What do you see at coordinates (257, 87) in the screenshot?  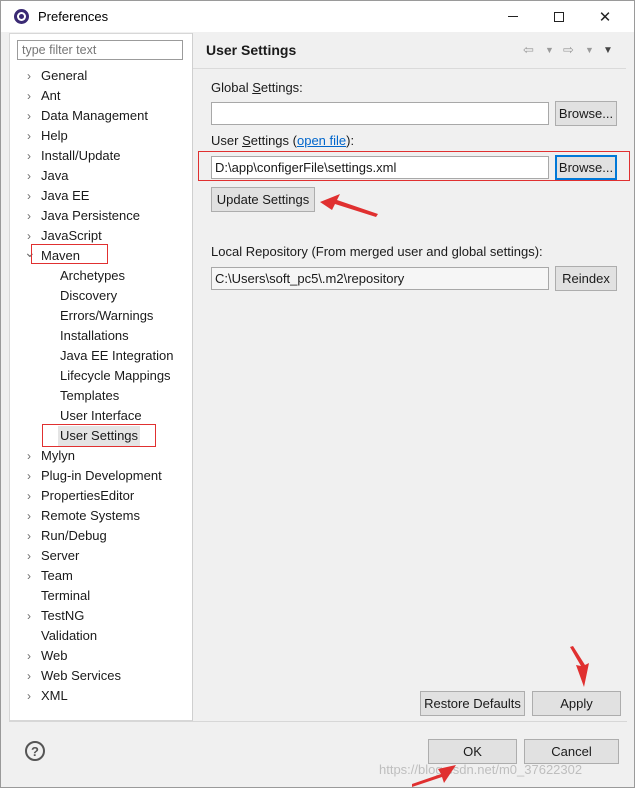 I see `global-settings-label: Global Settings:` at bounding box center [257, 87].